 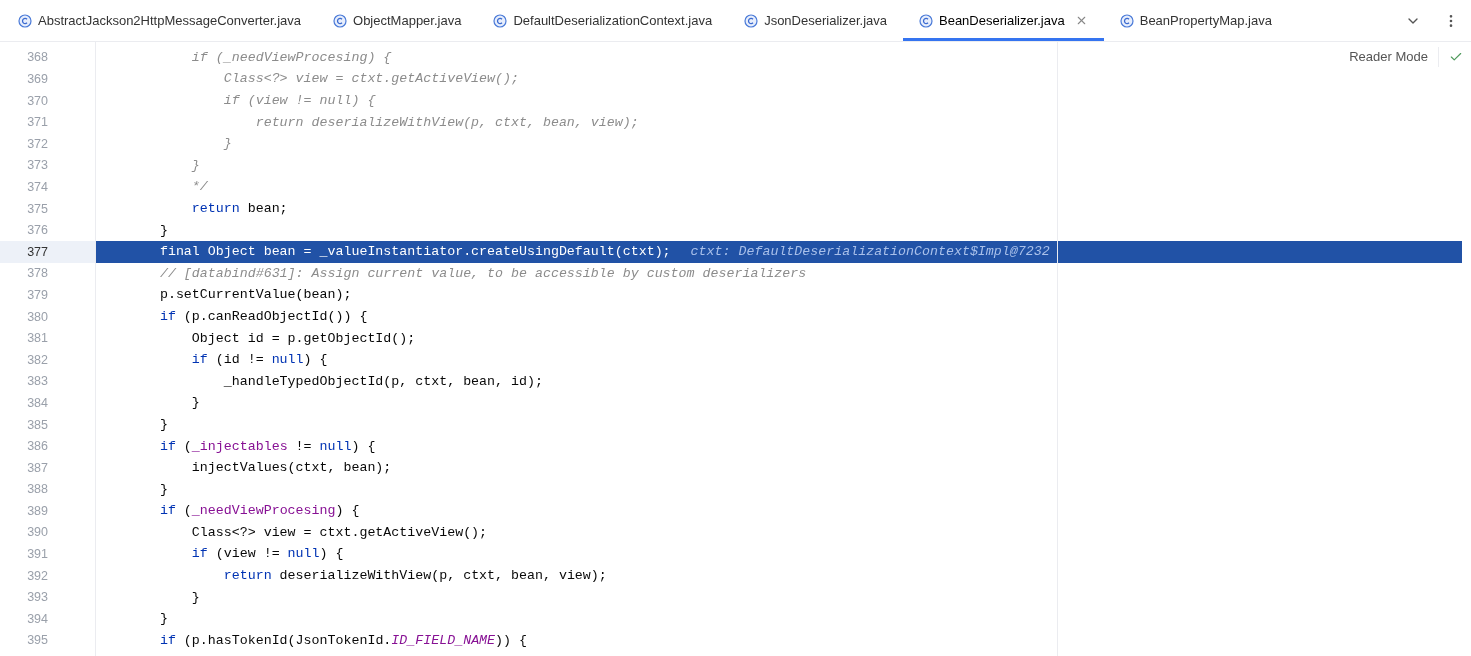 I want to click on code-line: Object id = p.getObjectId();, so click(x=303, y=338).